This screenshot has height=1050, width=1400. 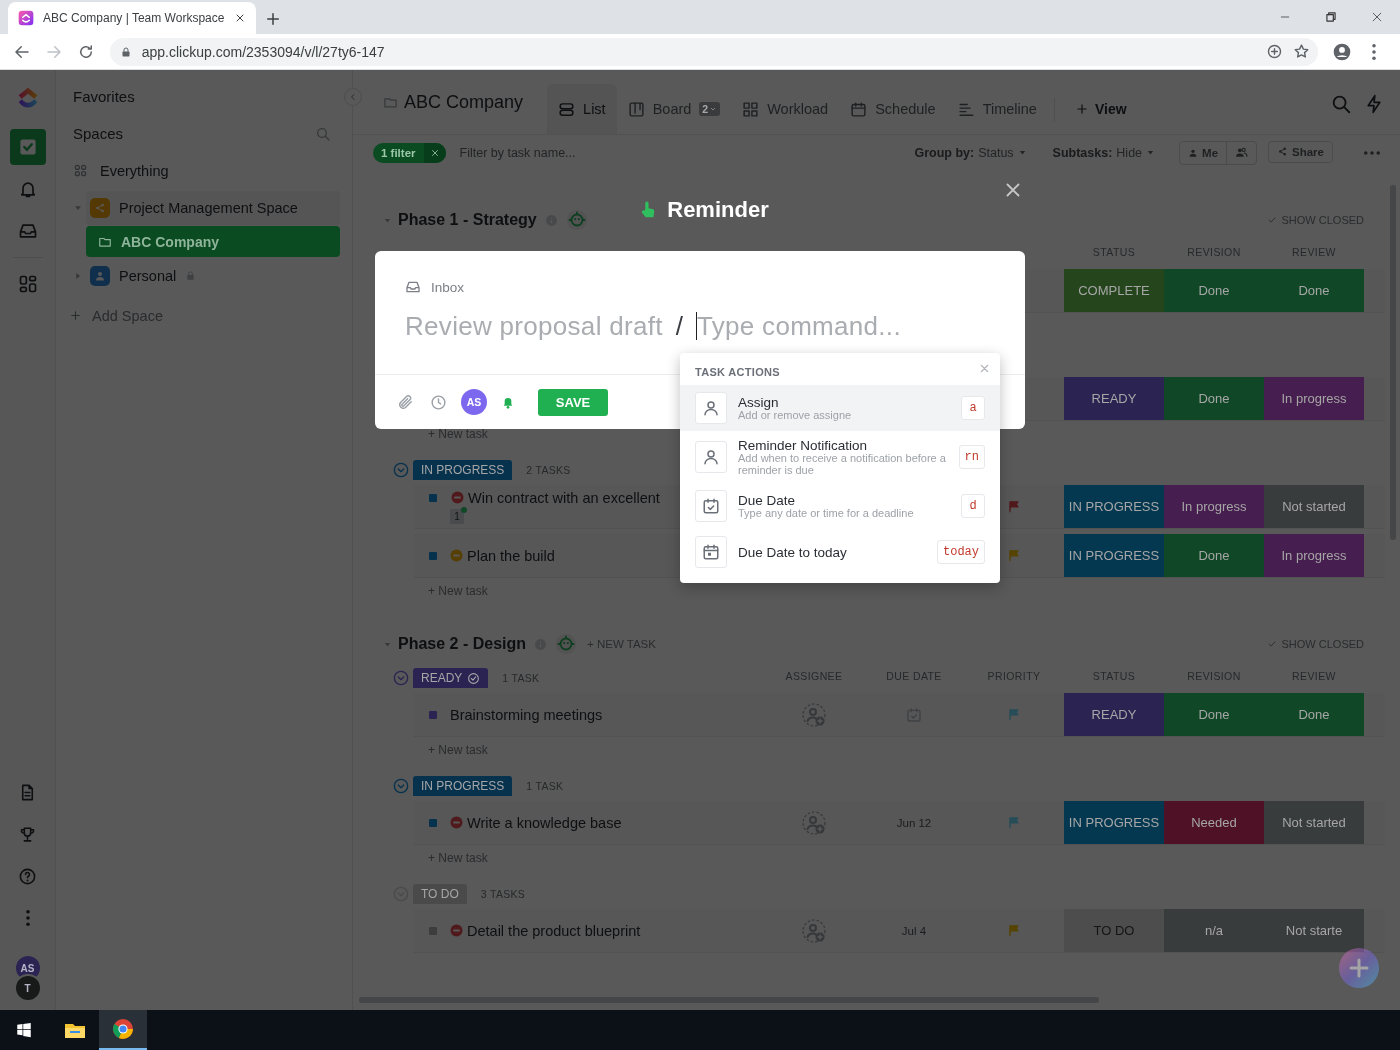 What do you see at coordinates (914, 822) in the screenshot?
I see `due-date: Jun 12` at bounding box center [914, 822].